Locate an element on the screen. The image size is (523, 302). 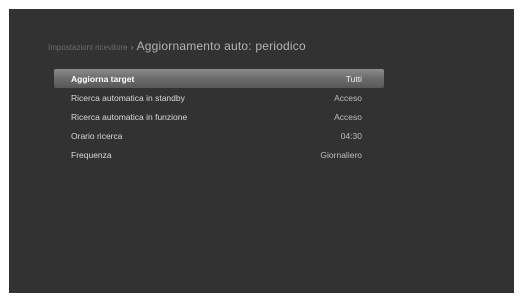
setting-row-search-time: Orario ricerca 04:30 is located at coordinates (219, 135).